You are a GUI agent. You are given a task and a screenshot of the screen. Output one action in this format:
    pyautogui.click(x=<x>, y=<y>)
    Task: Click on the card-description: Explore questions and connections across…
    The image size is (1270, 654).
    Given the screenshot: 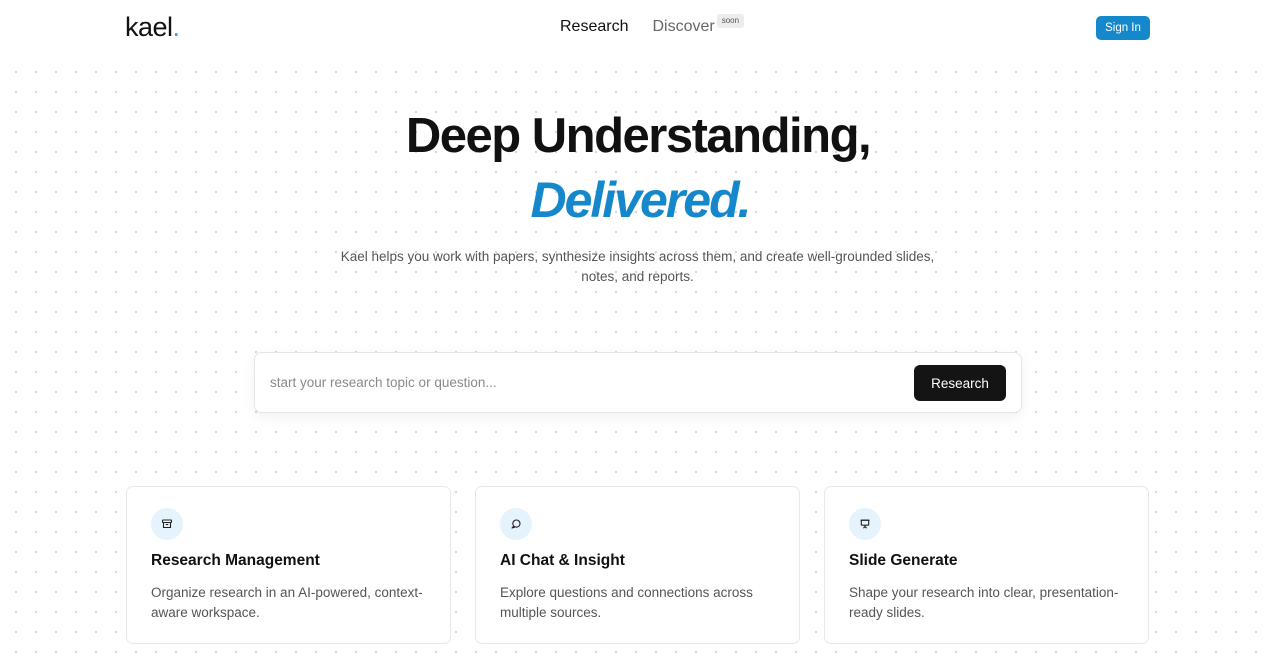 What is the action you would take?
    pyautogui.click(x=626, y=602)
    